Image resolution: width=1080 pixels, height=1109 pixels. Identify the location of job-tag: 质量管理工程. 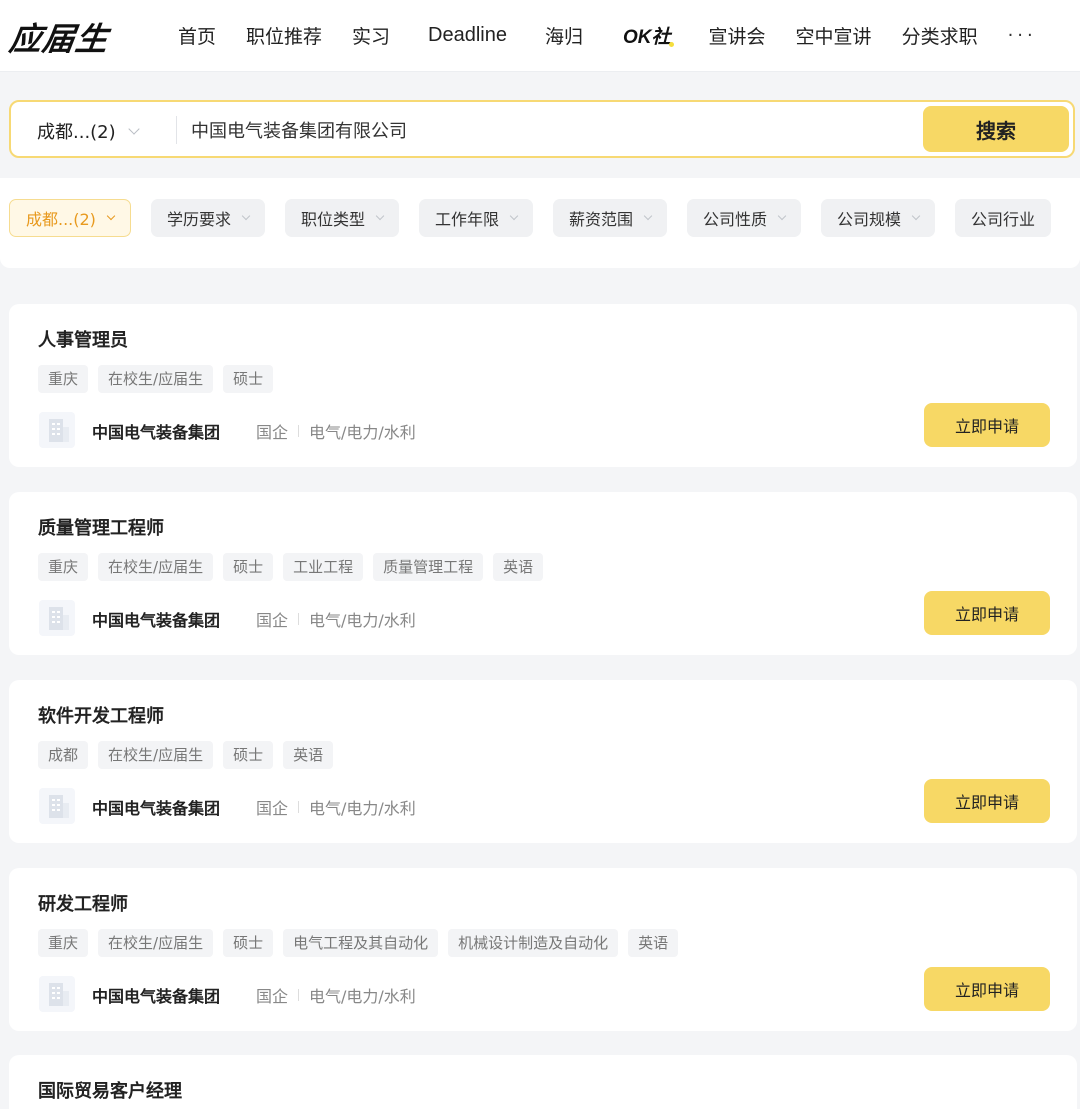
(428, 567).